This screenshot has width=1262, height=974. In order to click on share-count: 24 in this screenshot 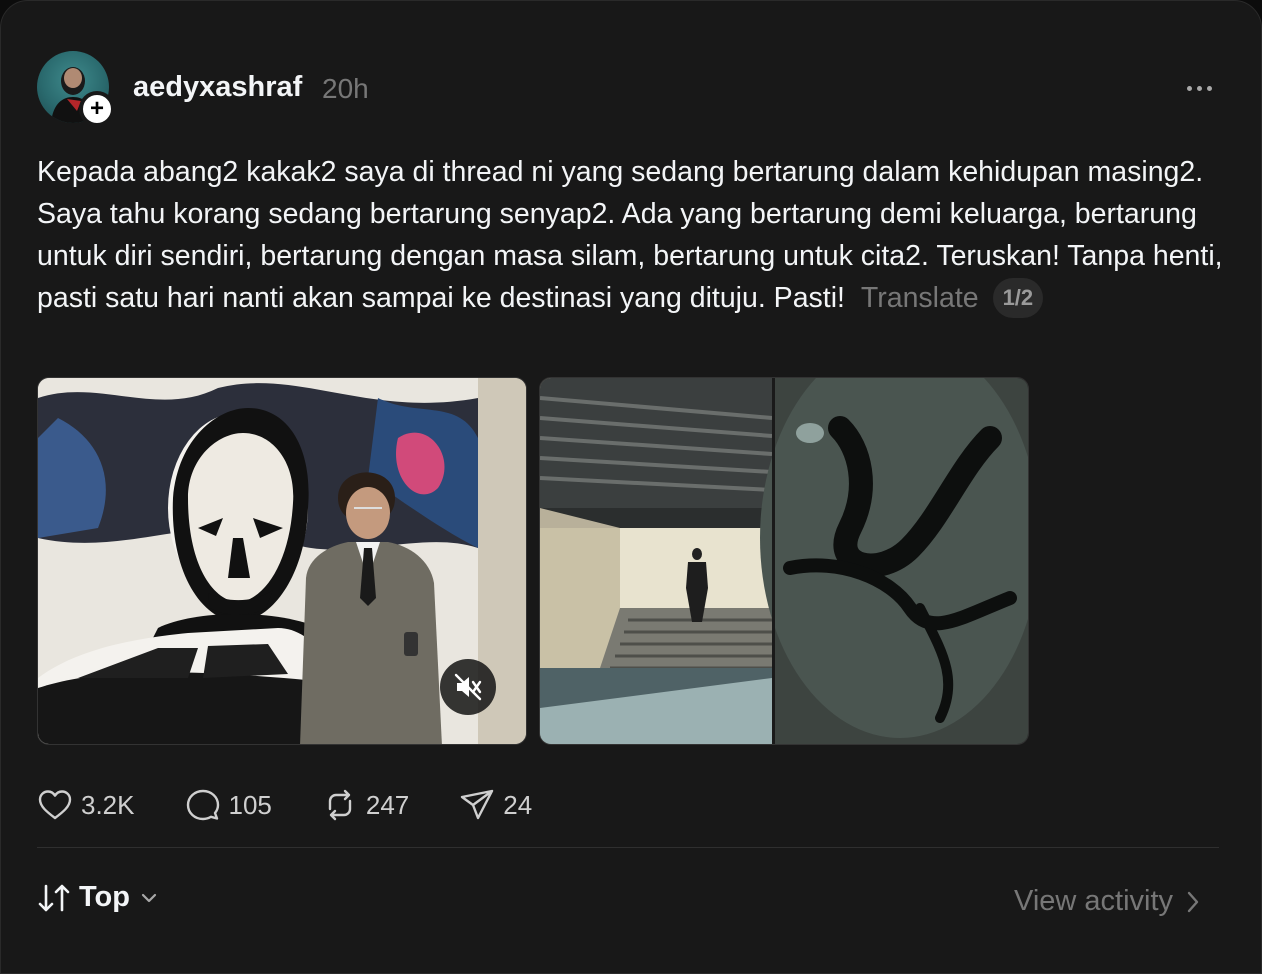, I will do `click(518, 804)`.